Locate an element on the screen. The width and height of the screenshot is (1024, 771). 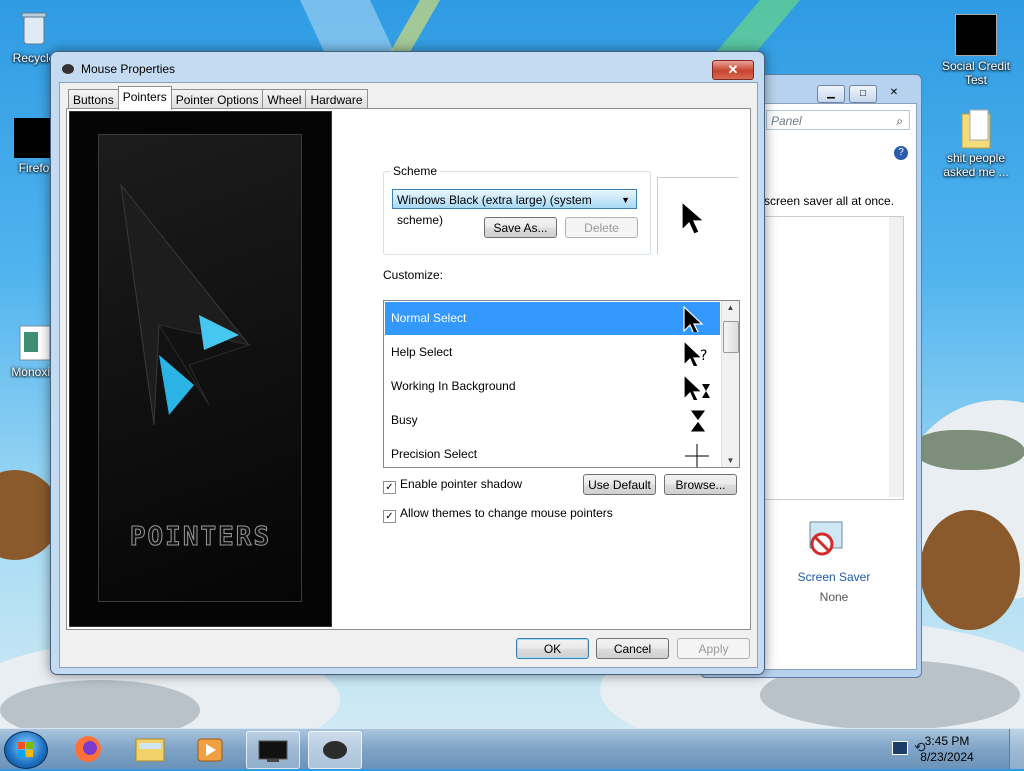
ok-button: OK is located at coordinates (552, 648).